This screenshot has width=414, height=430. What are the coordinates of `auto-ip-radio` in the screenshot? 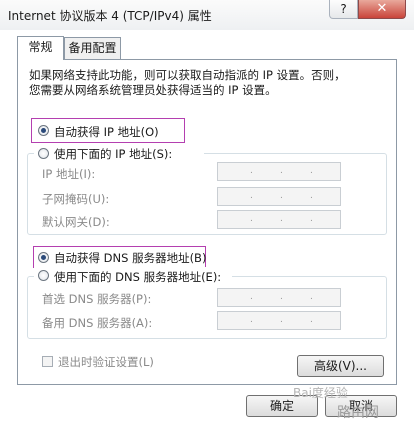 It's located at (43, 130).